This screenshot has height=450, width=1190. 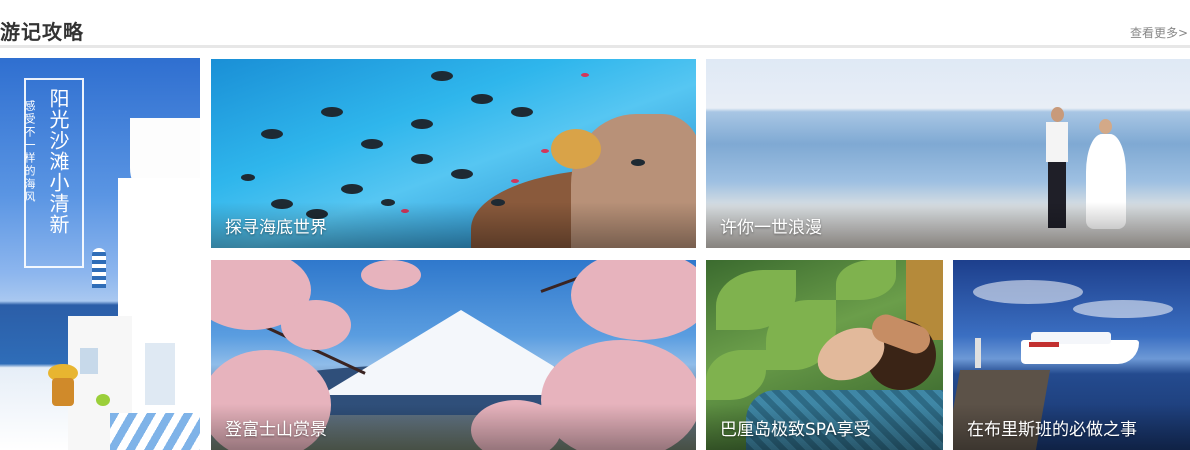 I want to click on window-shape, so click(x=89, y=361).